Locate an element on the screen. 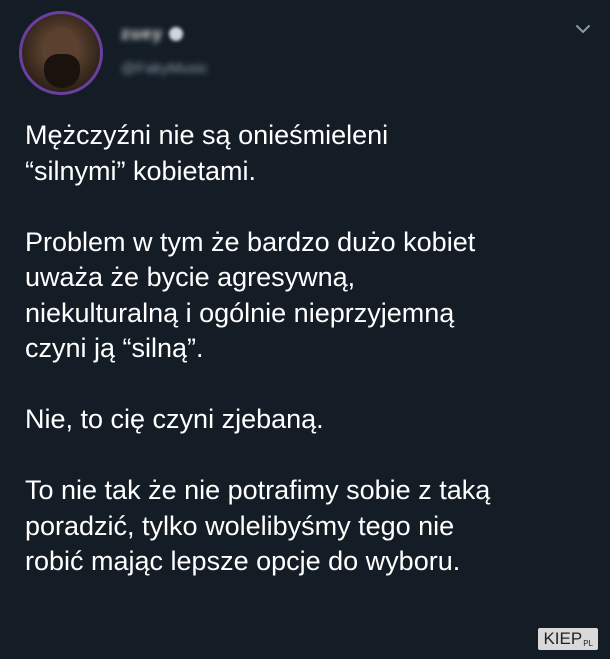  avatar-beard is located at coordinates (62, 71).